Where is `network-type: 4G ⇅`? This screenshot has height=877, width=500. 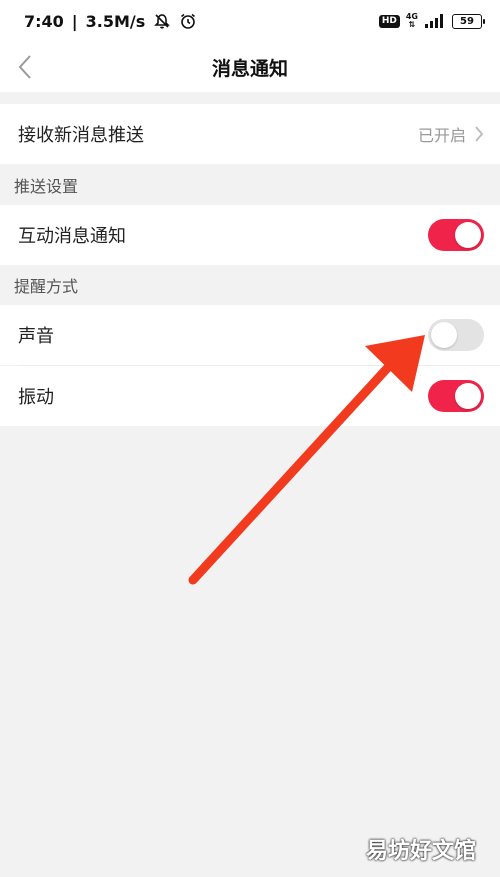
network-type: 4G ⇅ is located at coordinates (412, 21).